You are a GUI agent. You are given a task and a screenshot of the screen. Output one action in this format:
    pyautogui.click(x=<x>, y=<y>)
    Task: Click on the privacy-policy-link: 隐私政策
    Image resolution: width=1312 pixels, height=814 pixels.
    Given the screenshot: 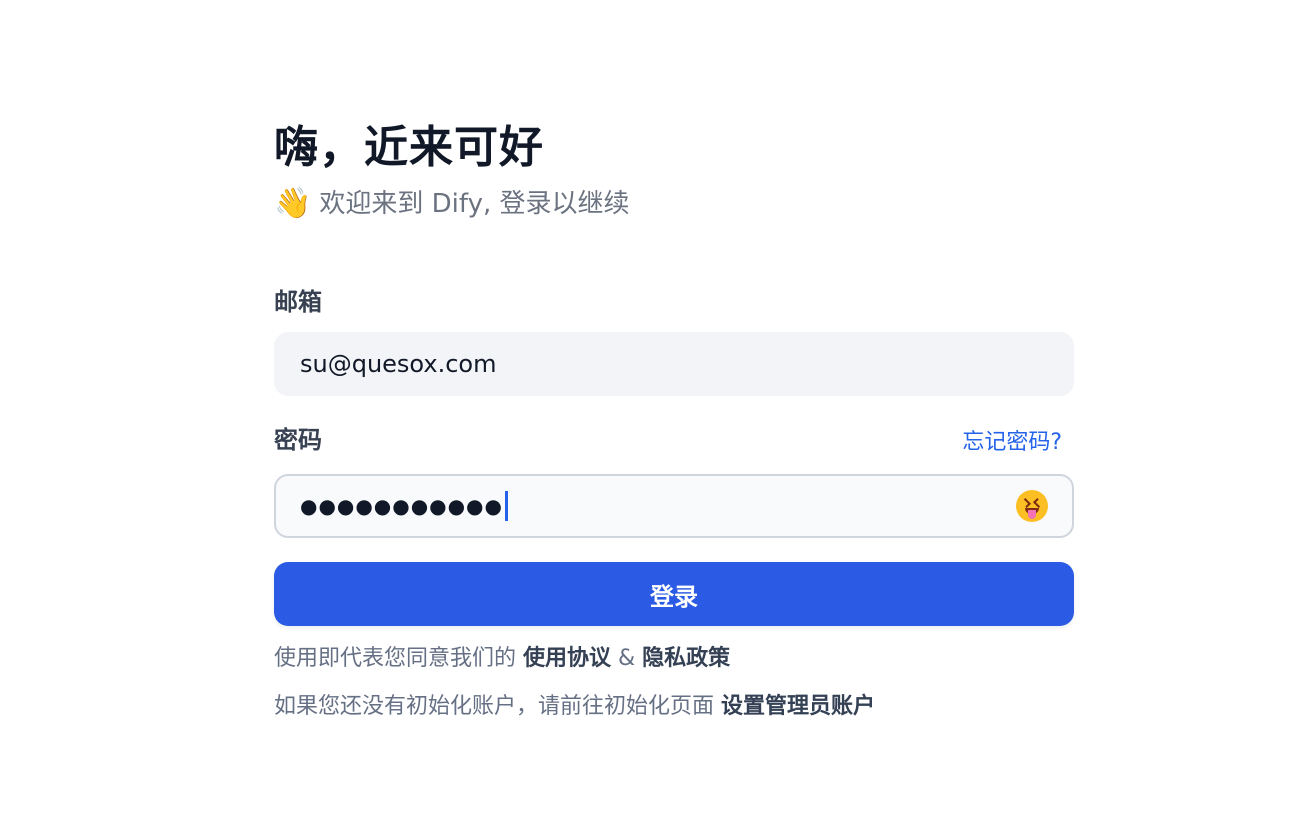 What is the action you would take?
    pyautogui.click(x=686, y=658)
    